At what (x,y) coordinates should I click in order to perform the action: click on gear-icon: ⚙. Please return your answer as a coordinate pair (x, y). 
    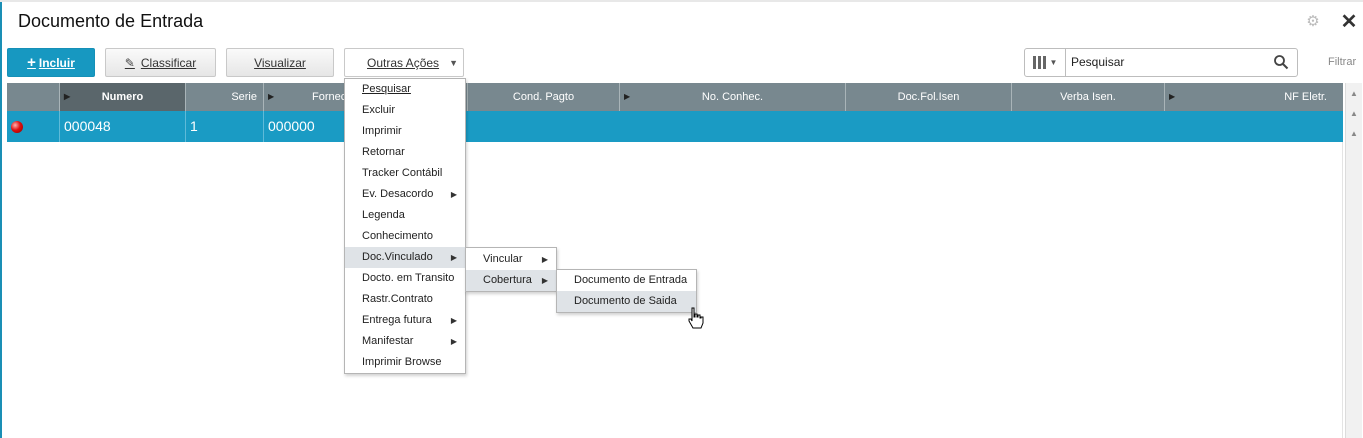
    Looking at the image, I should click on (1313, 22).